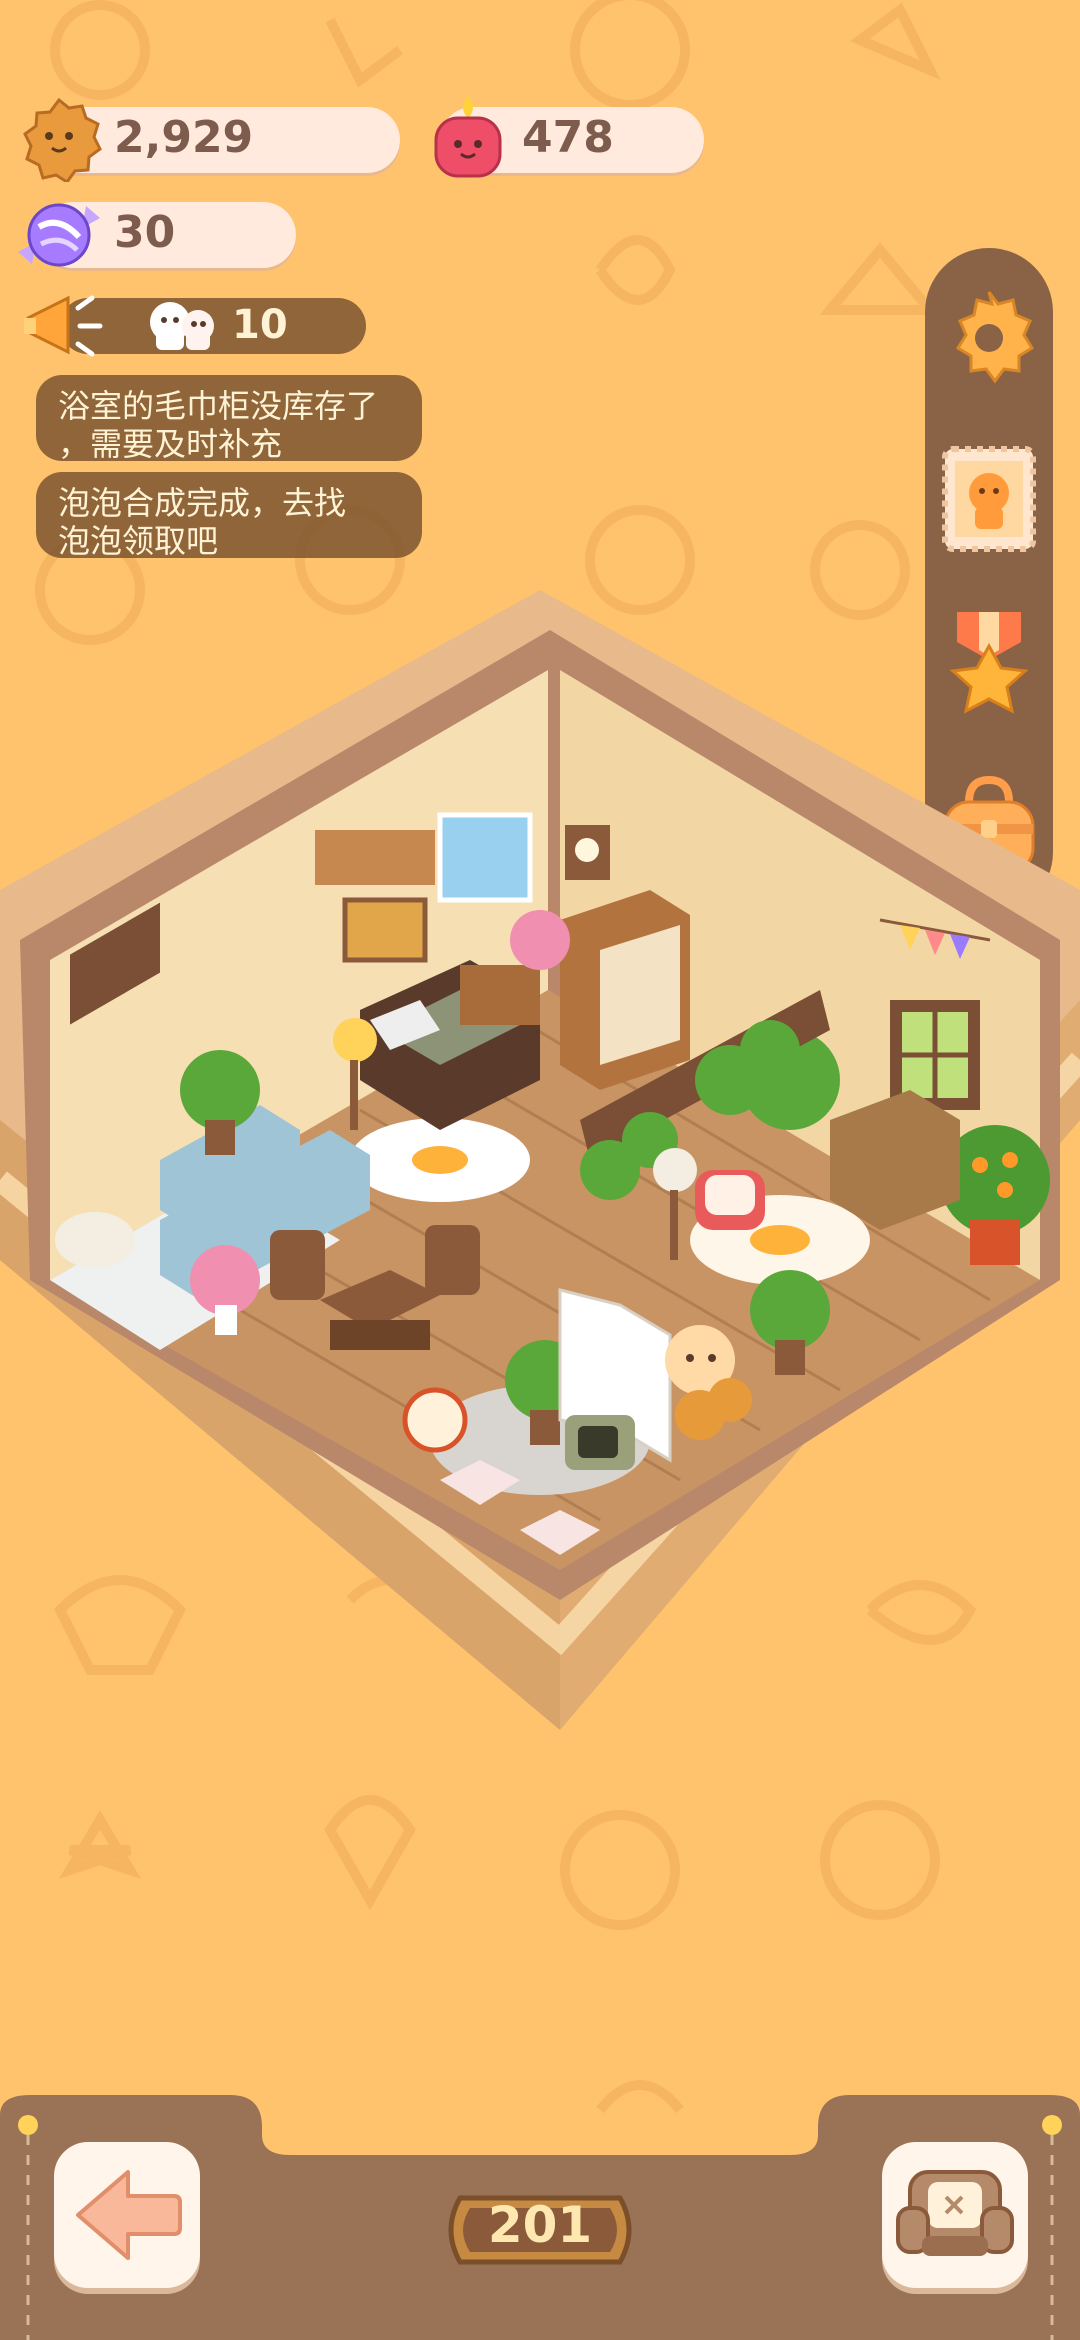 Image resolution: width=1080 pixels, height=2340 pixels. Describe the element at coordinates (989, 499) in the screenshot. I see `character-stamp-icon` at that location.